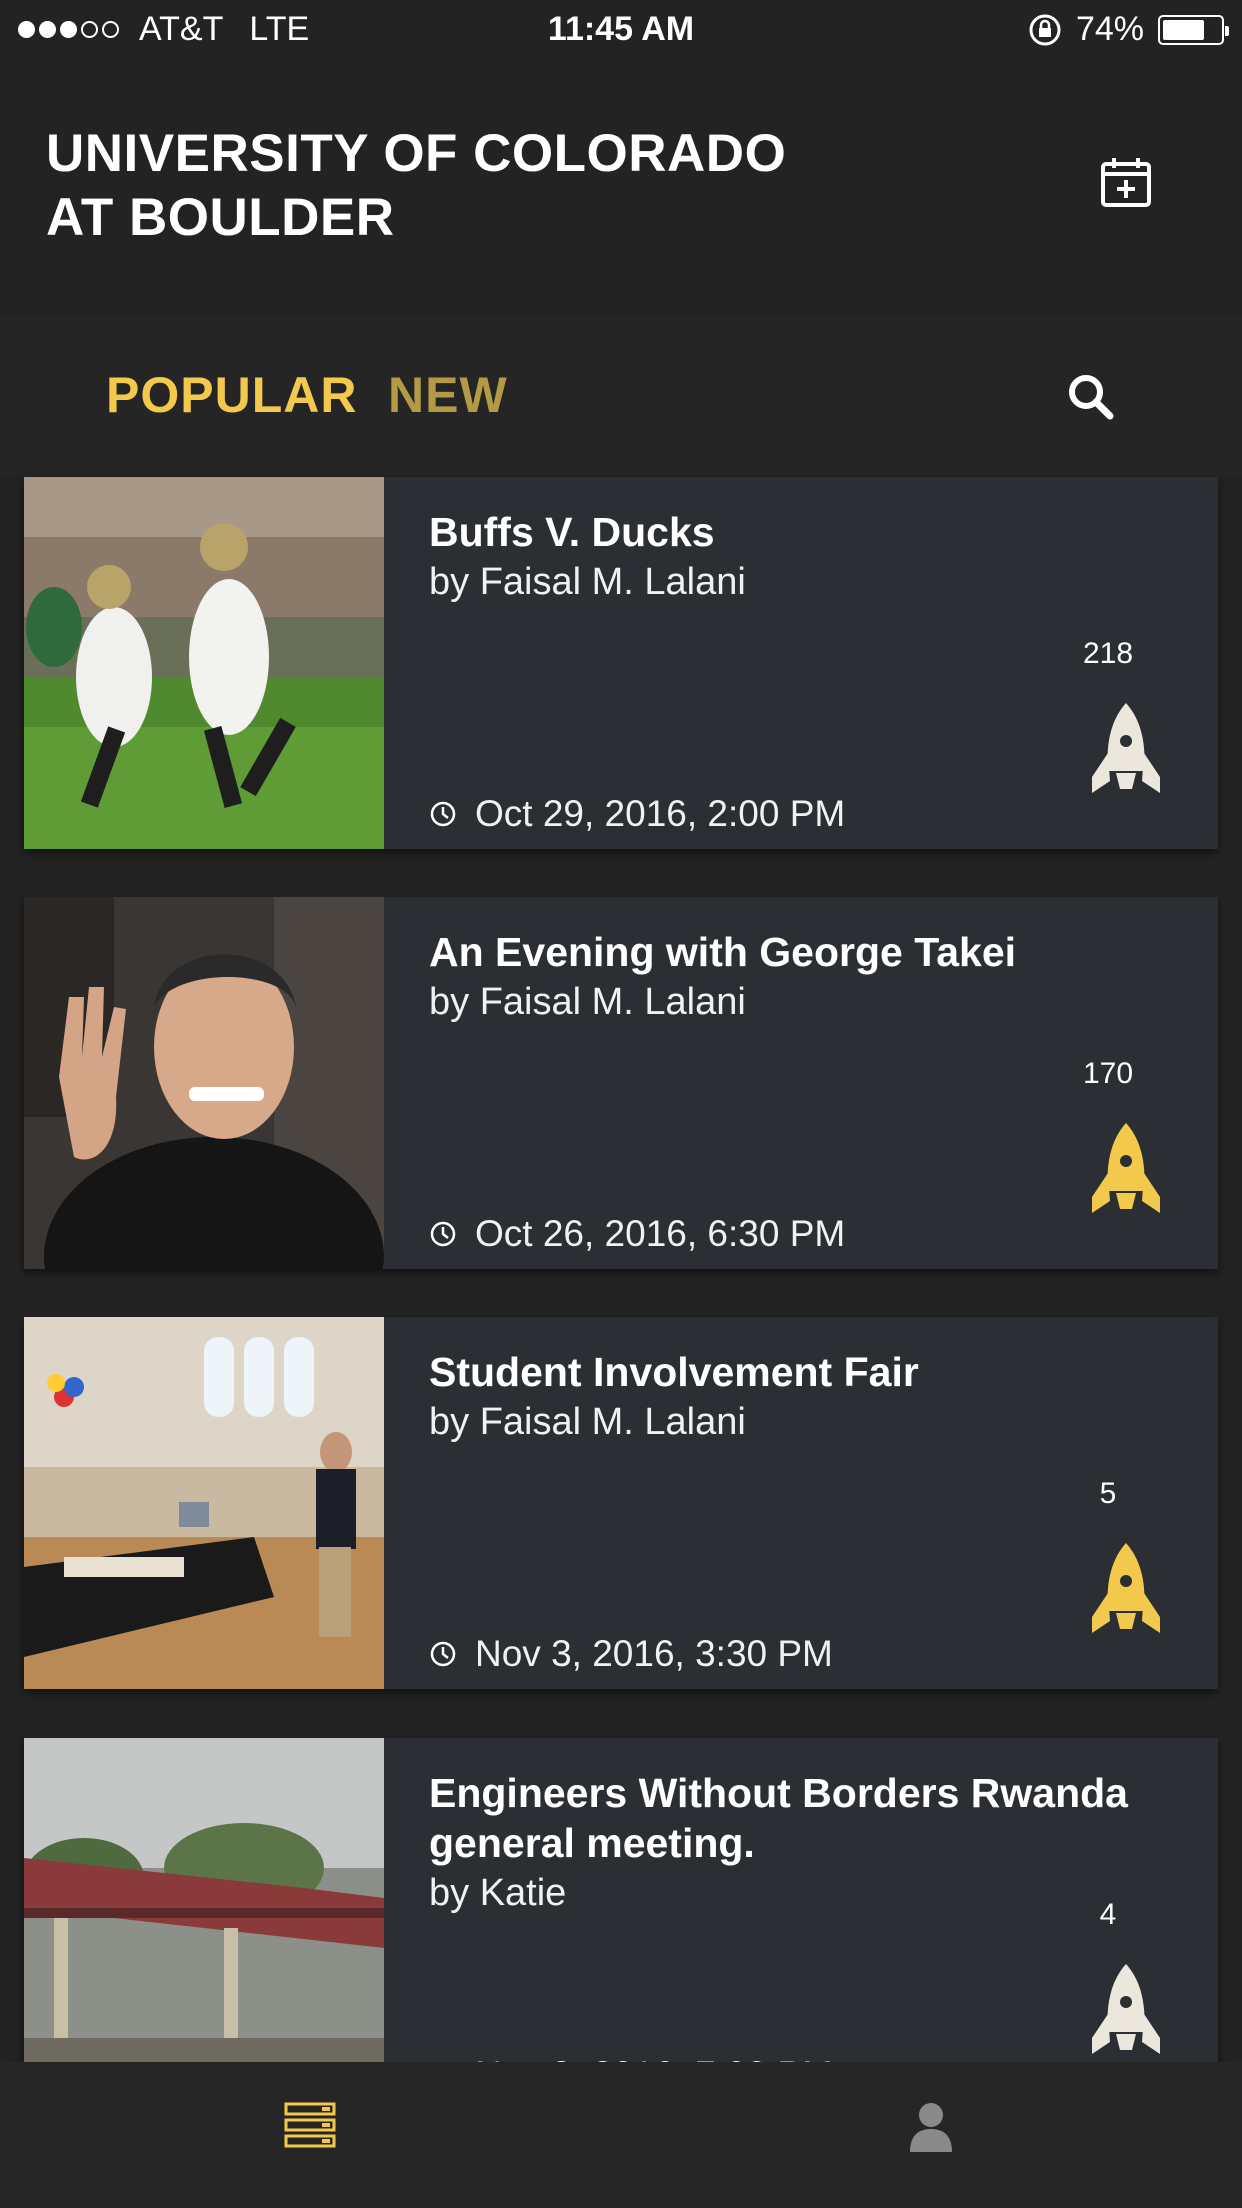 The image size is (1242, 2208). I want to click on tab-popular: POPULAR, so click(231, 395).